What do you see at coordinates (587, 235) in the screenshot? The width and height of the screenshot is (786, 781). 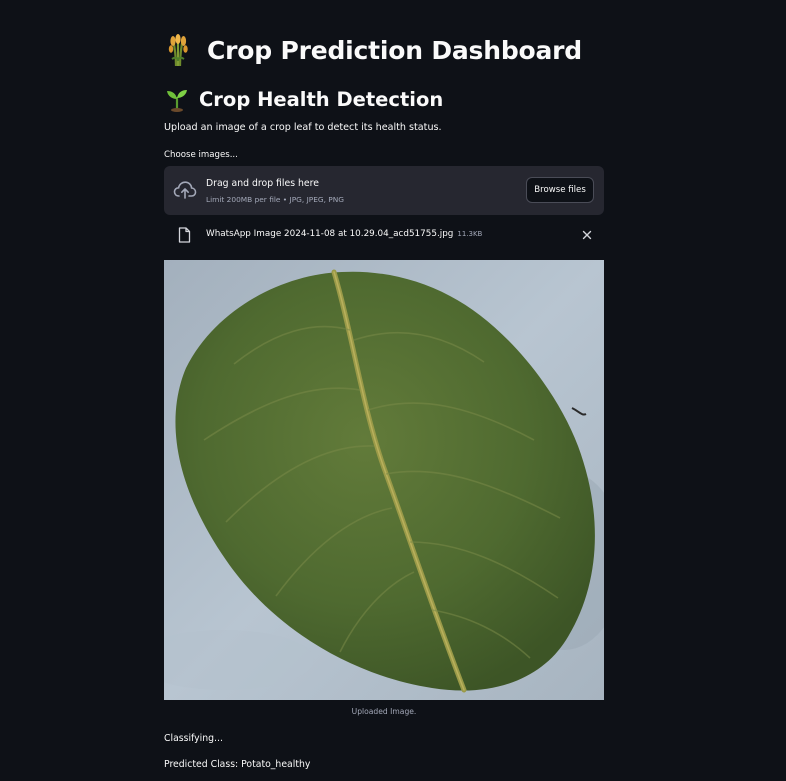 I see `close-icon` at bounding box center [587, 235].